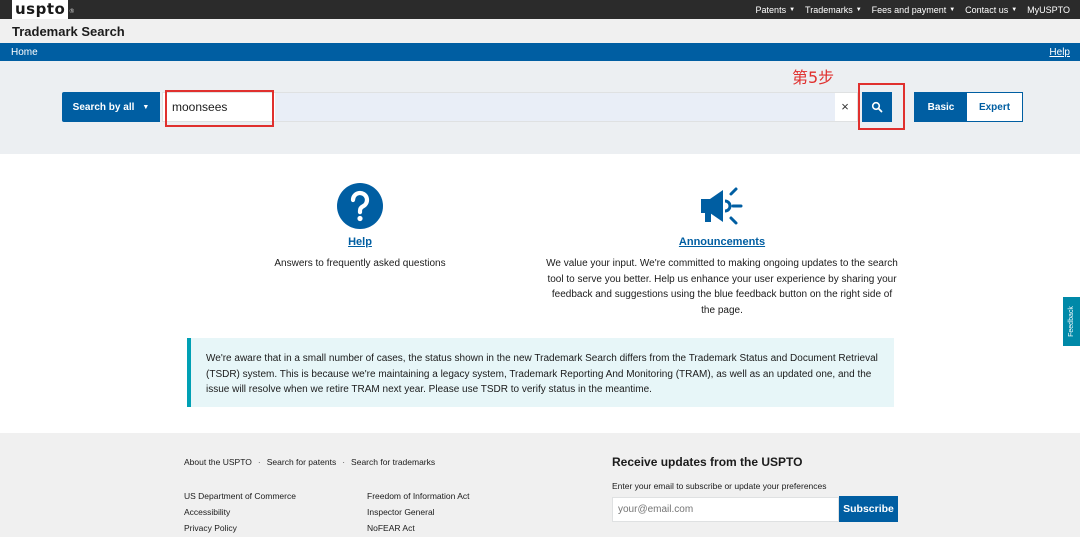 The height and width of the screenshot is (537, 1080). Describe the element at coordinates (941, 107) in the screenshot. I see `mode-basic-button: Basic` at that location.